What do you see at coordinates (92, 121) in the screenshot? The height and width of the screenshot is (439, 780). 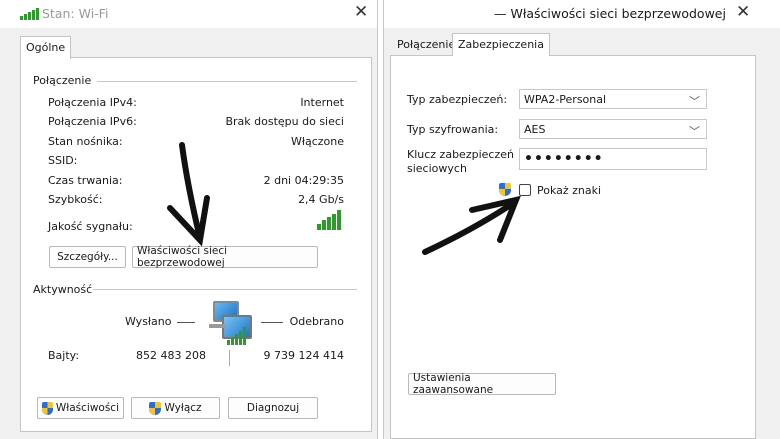 I see `ipv6-label: Połączenia IPv6:` at bounding box center [92, 121].